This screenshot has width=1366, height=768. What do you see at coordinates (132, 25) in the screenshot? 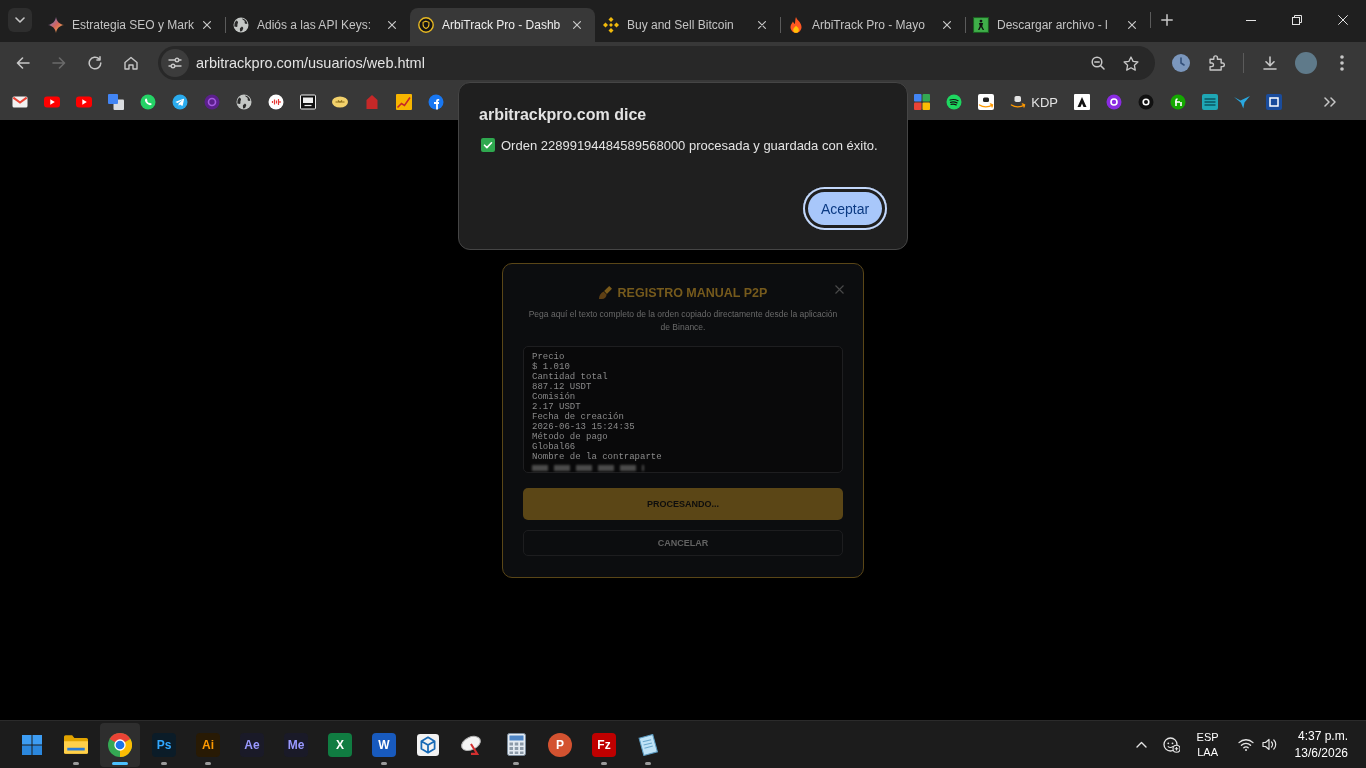
I see `browser-tab: Estrategia SEO y Mark` at bounding box center [132, 25].